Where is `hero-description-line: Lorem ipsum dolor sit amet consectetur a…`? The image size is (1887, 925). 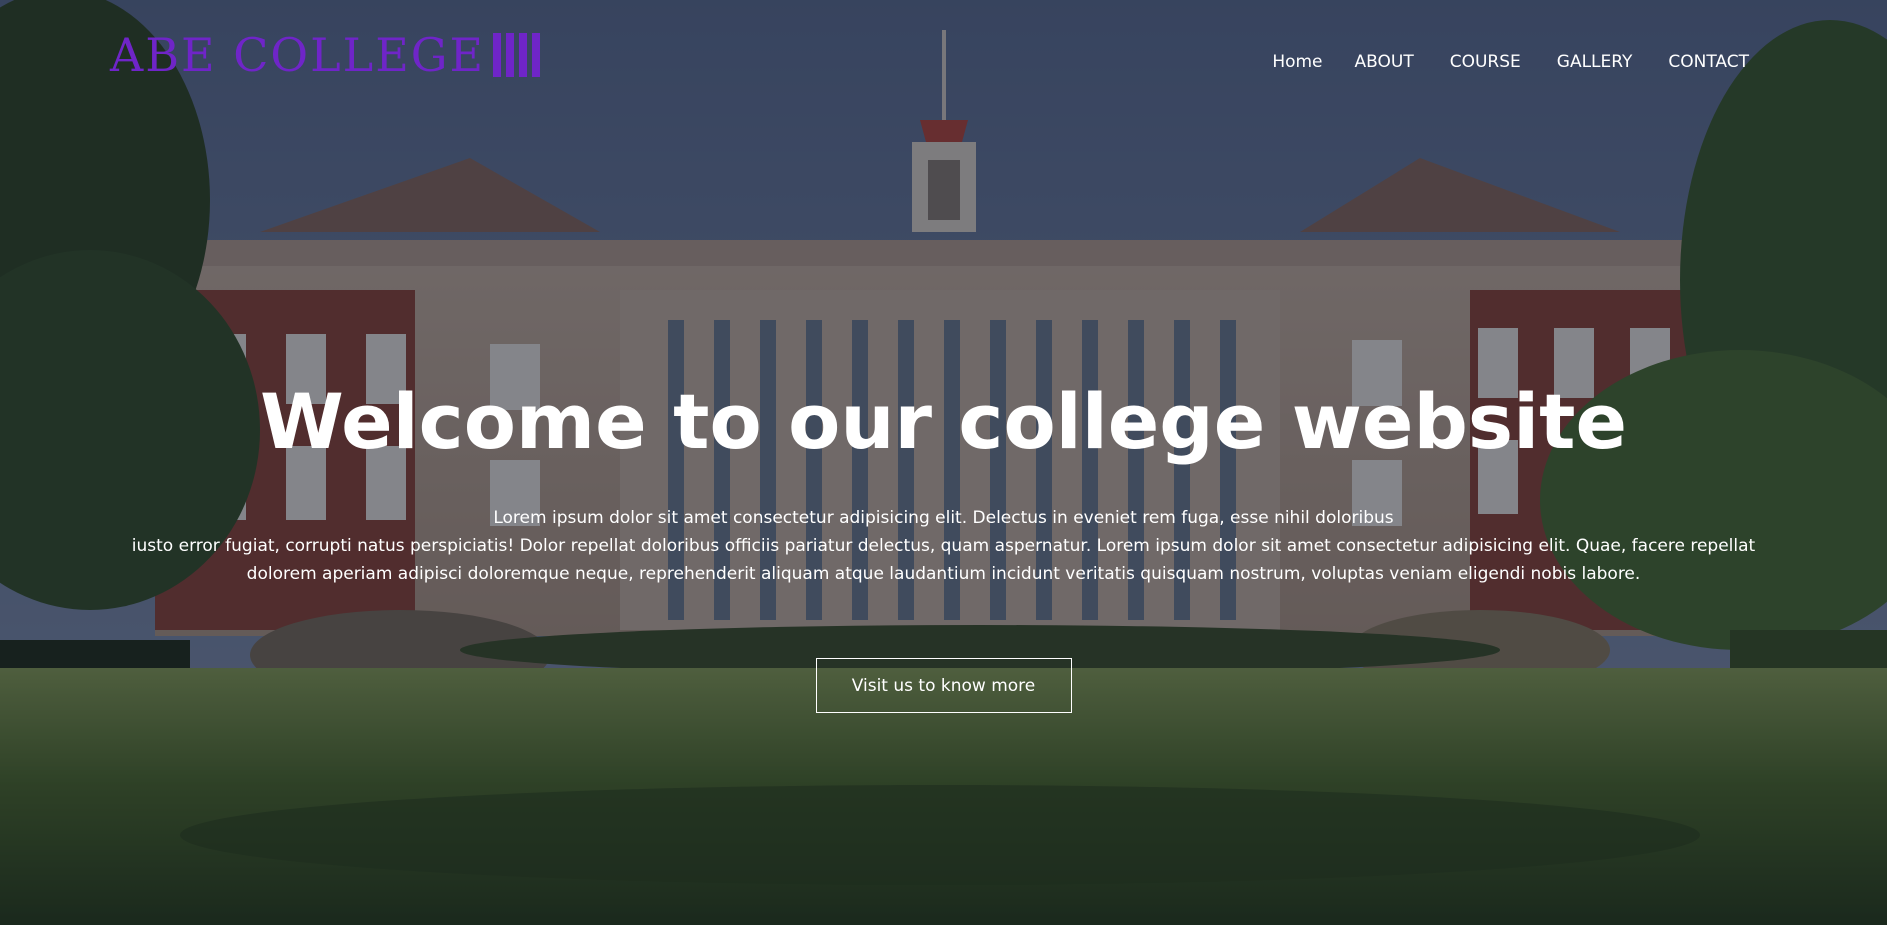 hero-description-line: Lorem ipsum dolor sit amet consectetur a… is located at coordinates (943, 517).